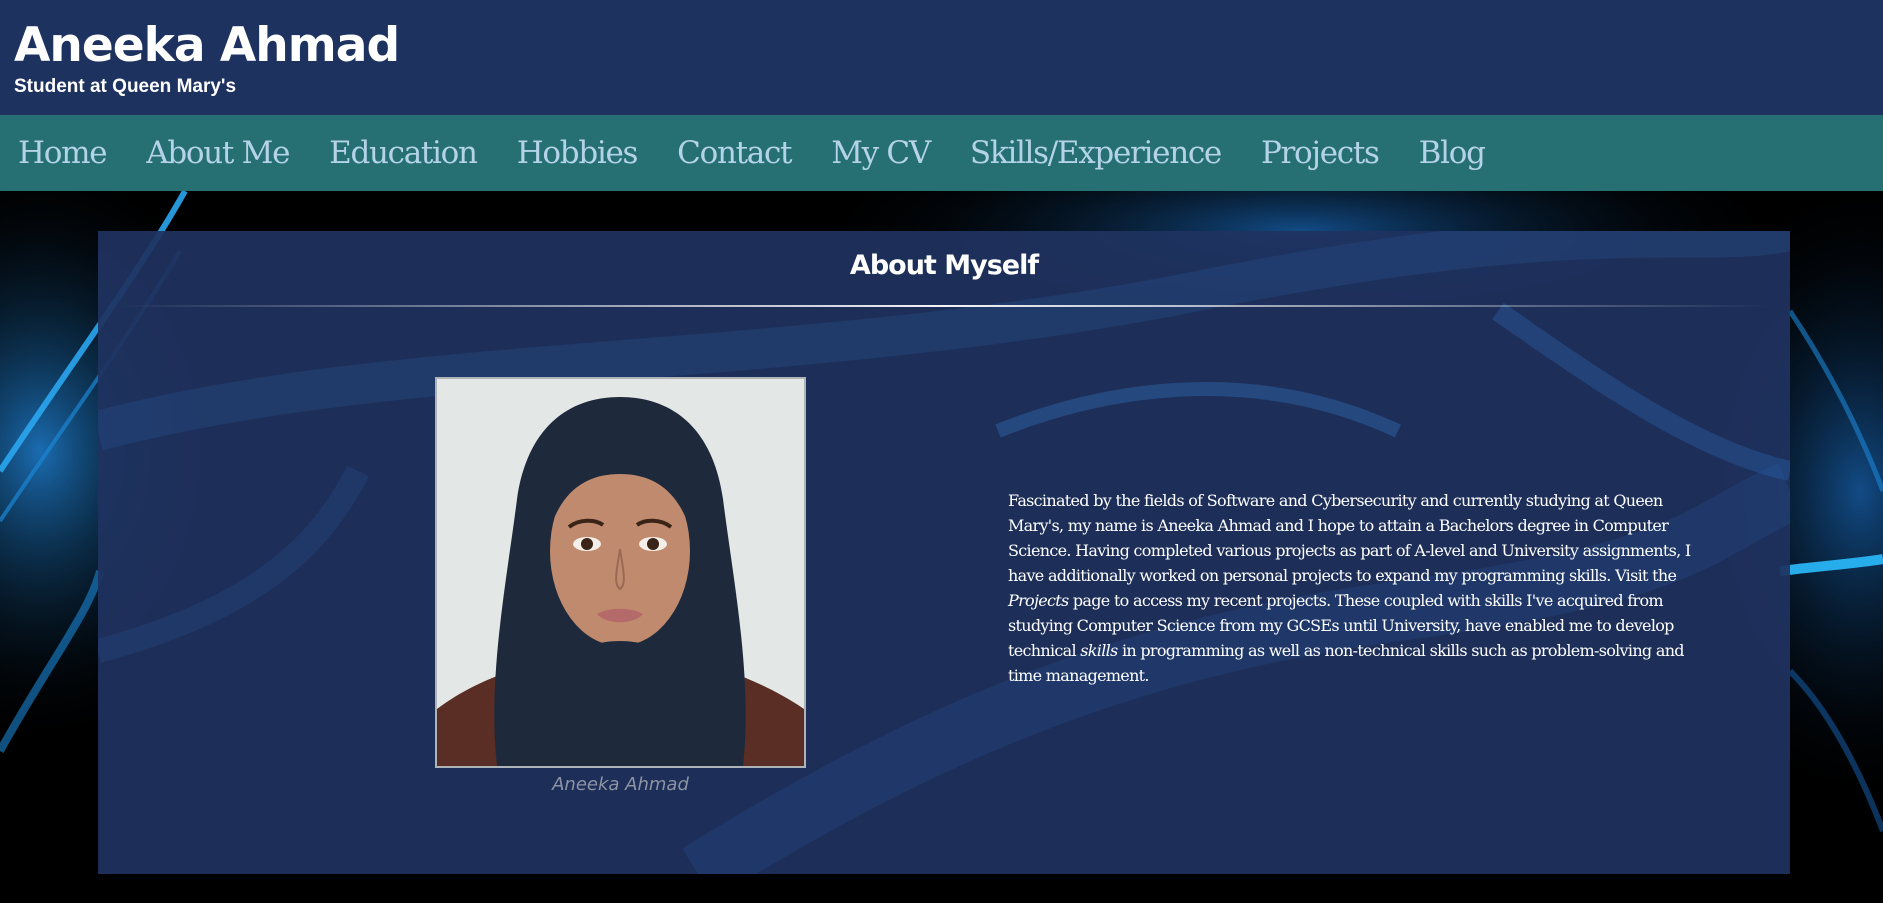 This screenshot has width=1883, height=903. I want to click on site-title: Aneeka Ahmad, so click(207, 45).